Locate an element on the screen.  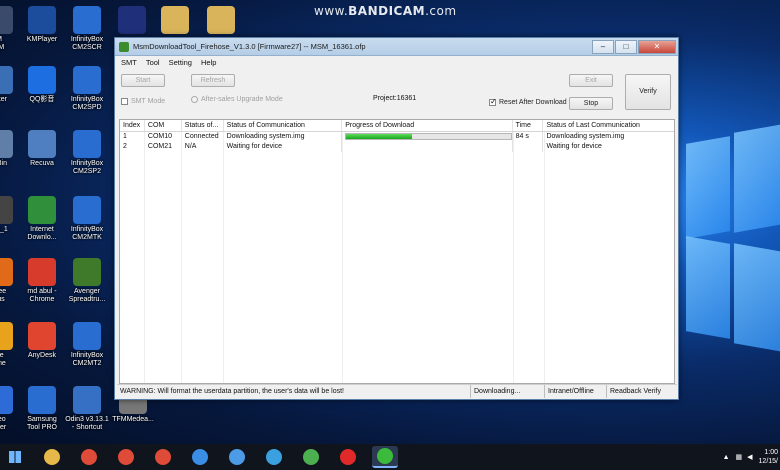
checkbox-icon is located at coordinates (124, 101).